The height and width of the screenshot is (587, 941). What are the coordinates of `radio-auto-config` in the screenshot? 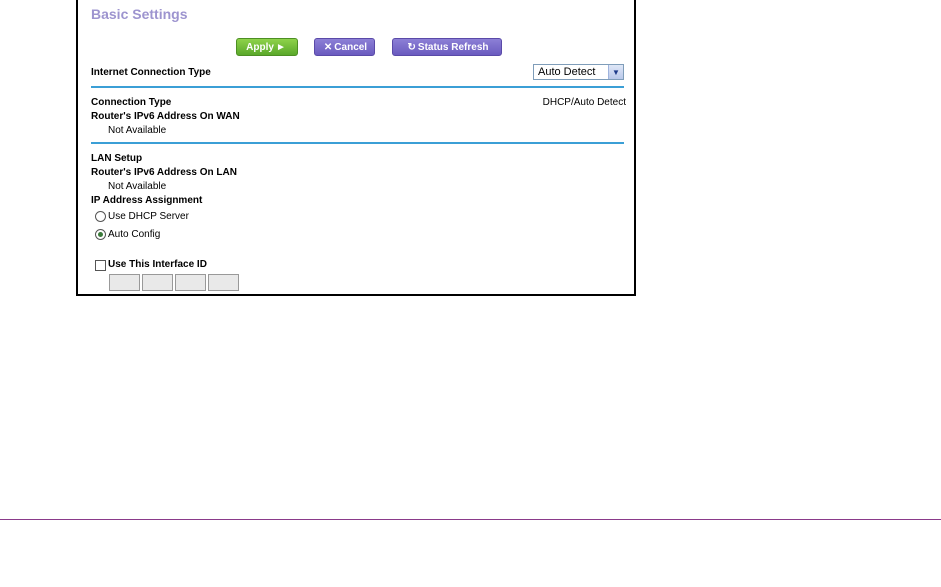 It's located at (100, 234).